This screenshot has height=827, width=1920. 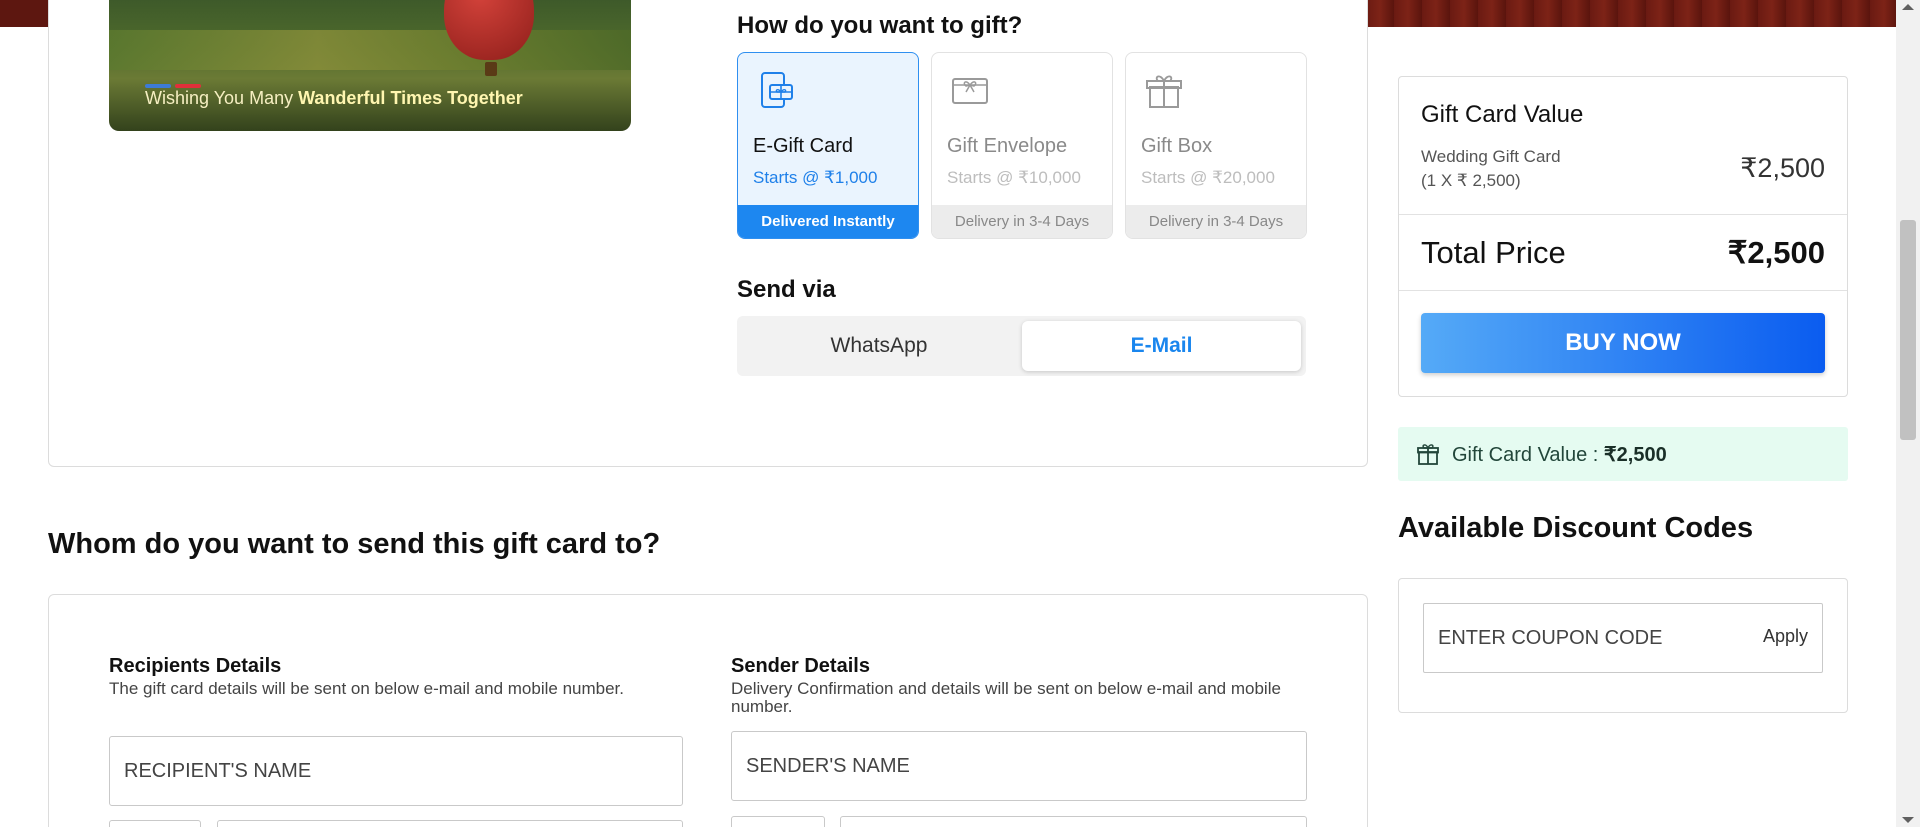 What do you see at coordinates (1019, 766) in the screenshot?
I see `sender-name-input` at bounding box center [1019, 766].